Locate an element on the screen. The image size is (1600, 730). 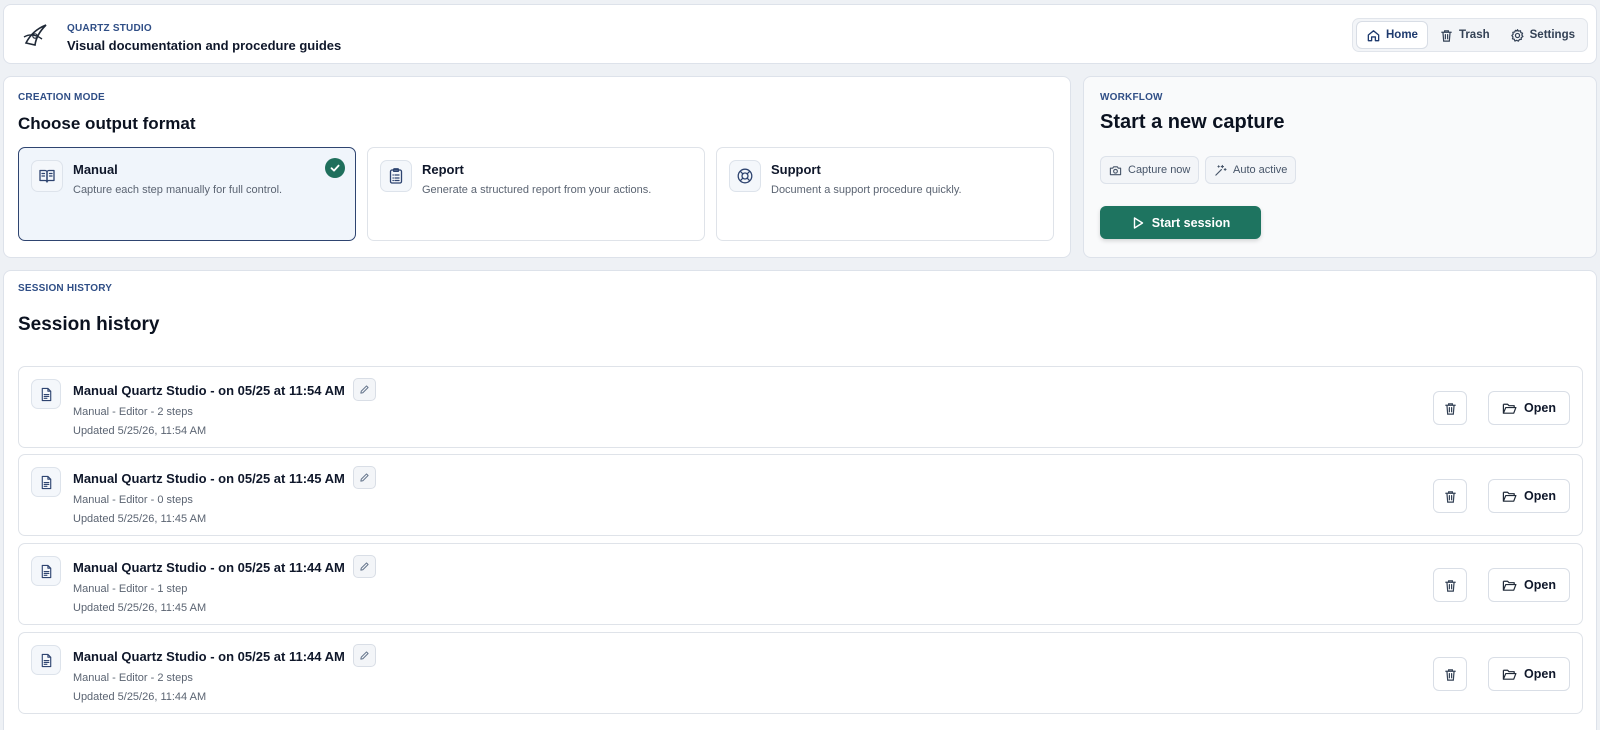
workflow-title: Start a new capture is located at coordinates (1192, 122).